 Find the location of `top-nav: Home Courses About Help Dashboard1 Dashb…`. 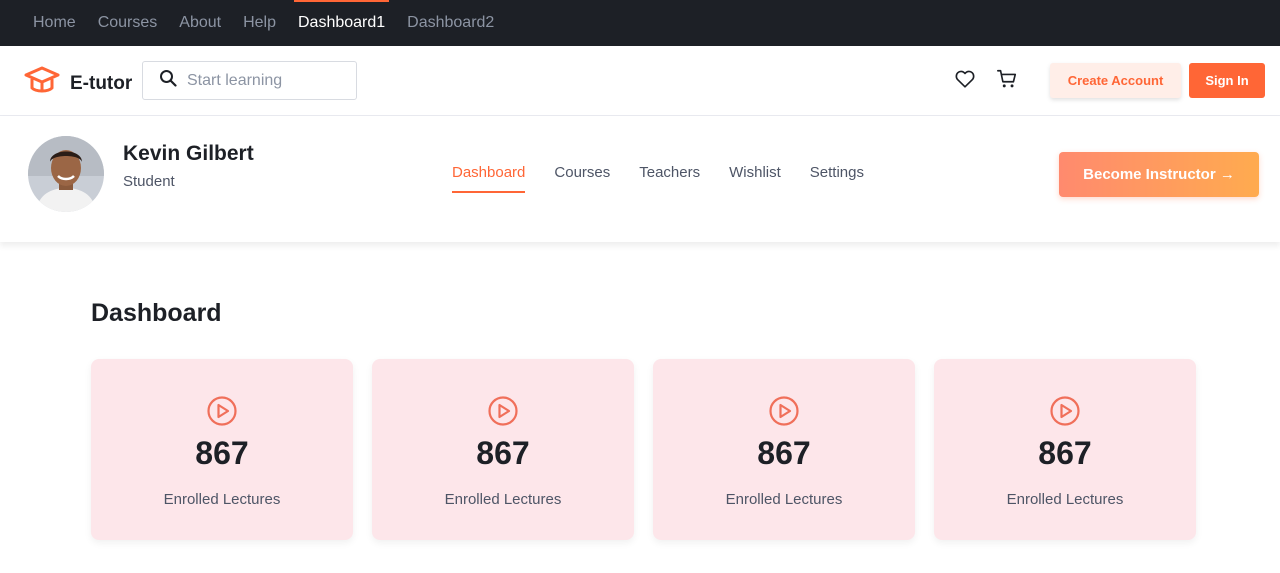

top-nav: Home Courses About Help Dashboard1 Dashb… is located at coordinates (640, 23).